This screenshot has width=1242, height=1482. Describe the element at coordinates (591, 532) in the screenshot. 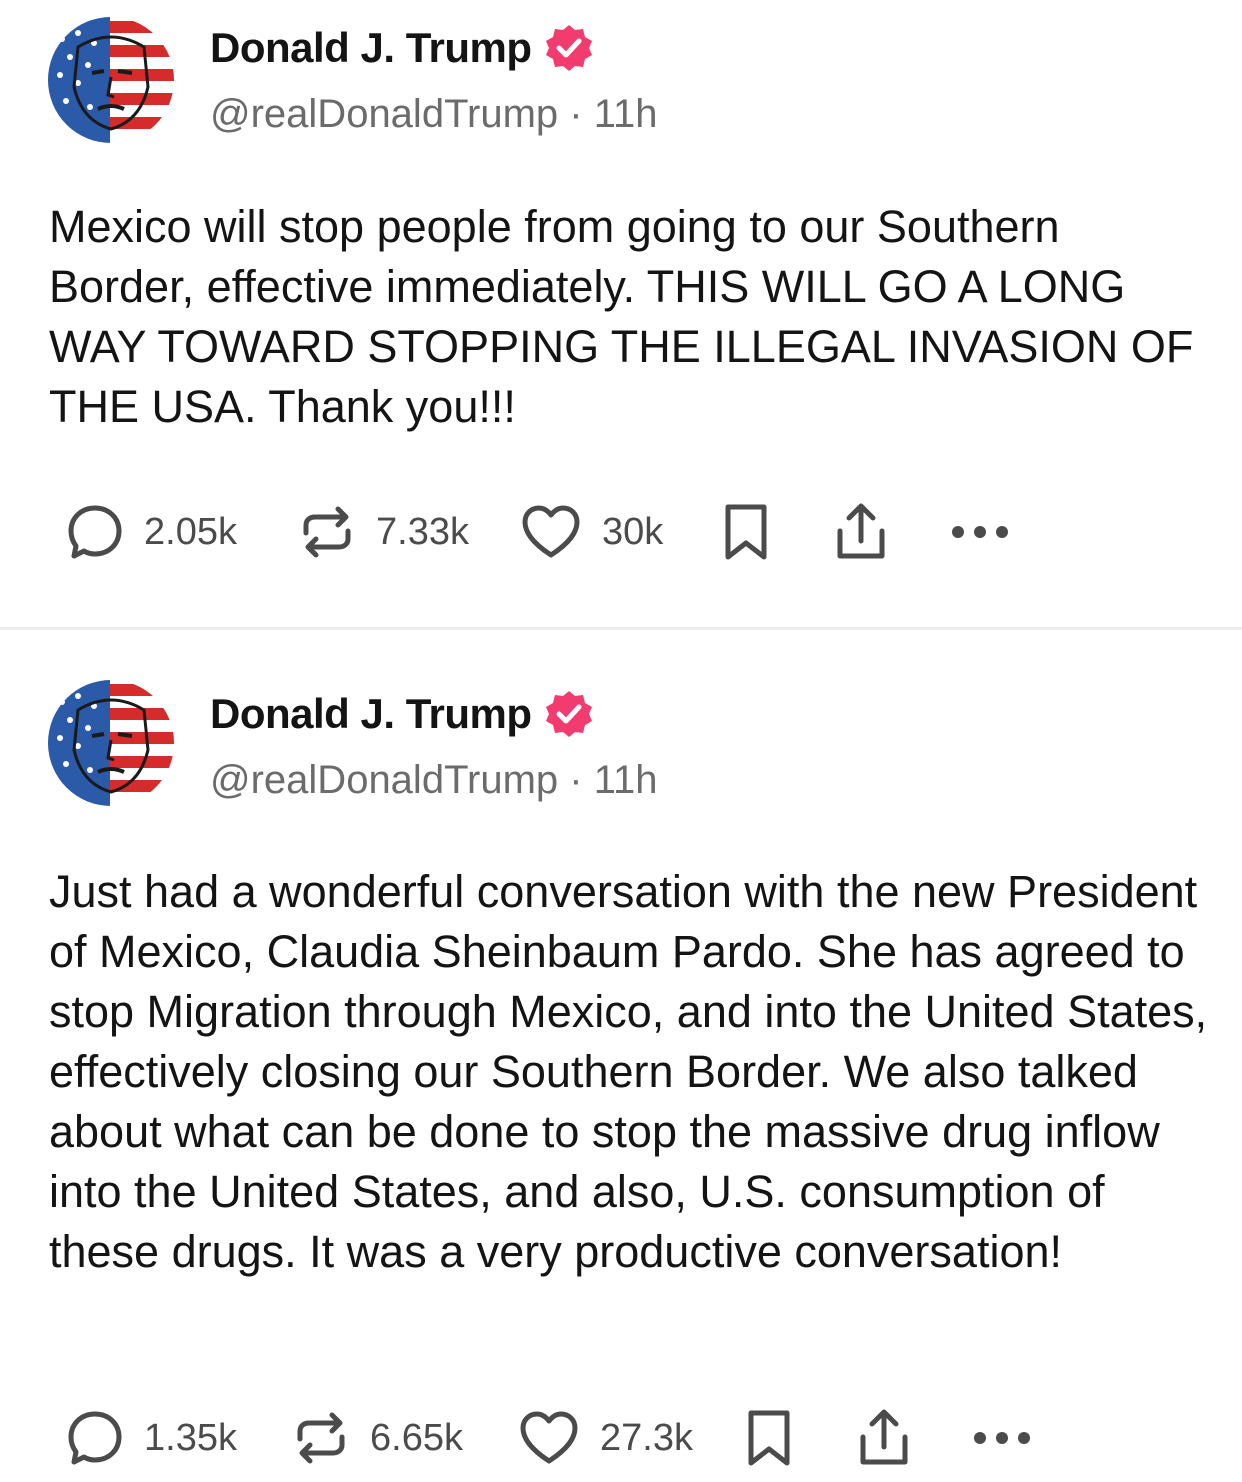

I see `like-button: 30k` at that location.